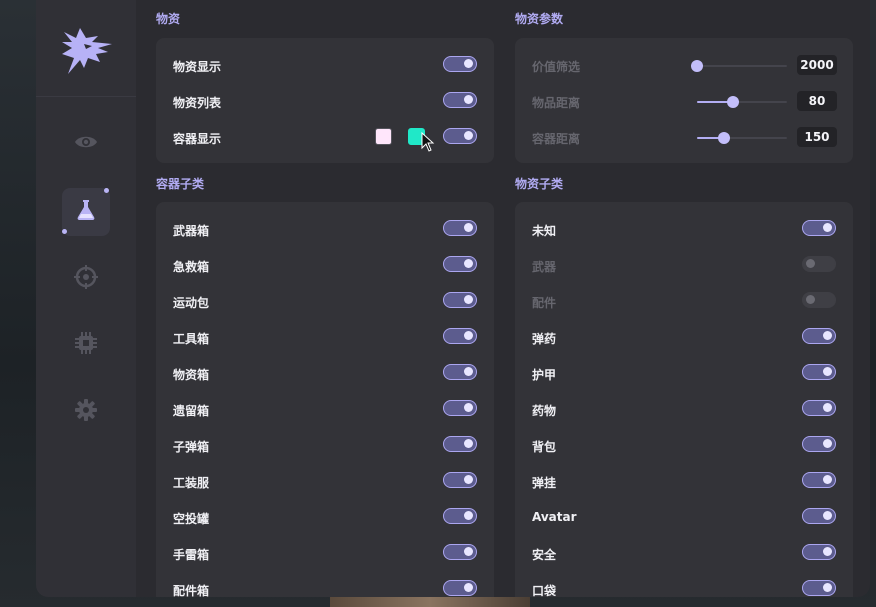  What do you see at coordinates (191, 375) in the screenshot?
I see `container-type-label: 物资箱` at bounding box center [191, 375].